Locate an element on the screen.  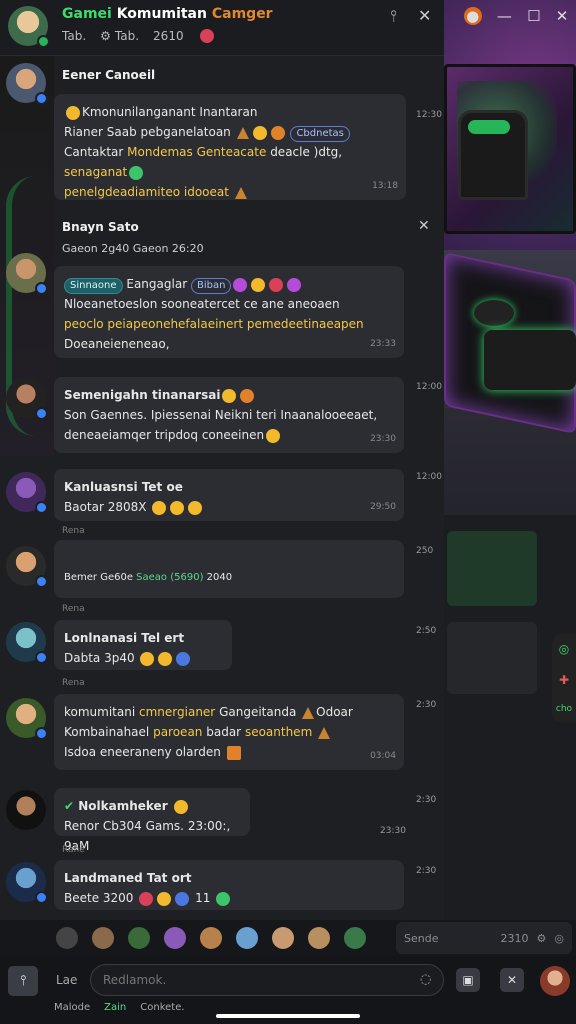
message-text: Doeaneieneneao, is located at coordinates (117, 344).